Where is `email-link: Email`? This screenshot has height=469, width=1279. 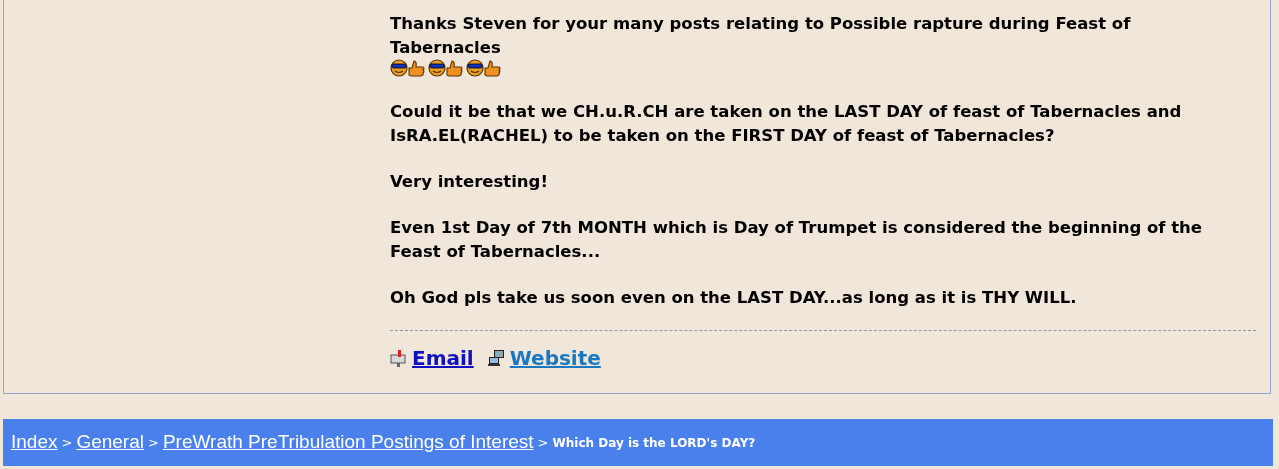
email-link: Email is located at coordinates (443, 358).